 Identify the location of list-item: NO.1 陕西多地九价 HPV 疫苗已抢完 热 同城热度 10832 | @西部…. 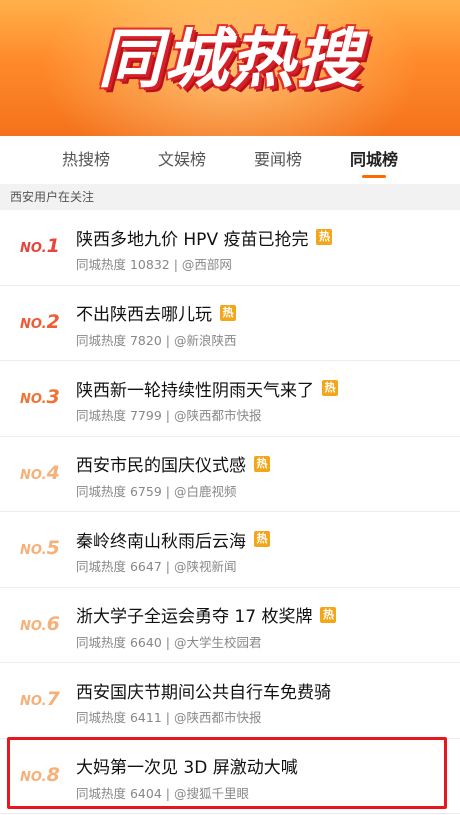
(230, 248).